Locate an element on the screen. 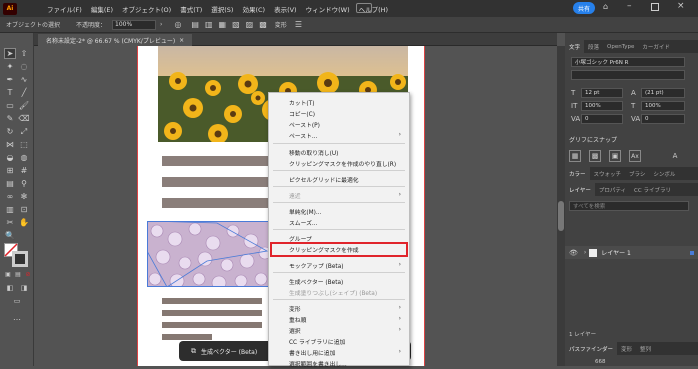 The image size is (698, 369). transform-link: 変形 is located at coordinates (281, 24).